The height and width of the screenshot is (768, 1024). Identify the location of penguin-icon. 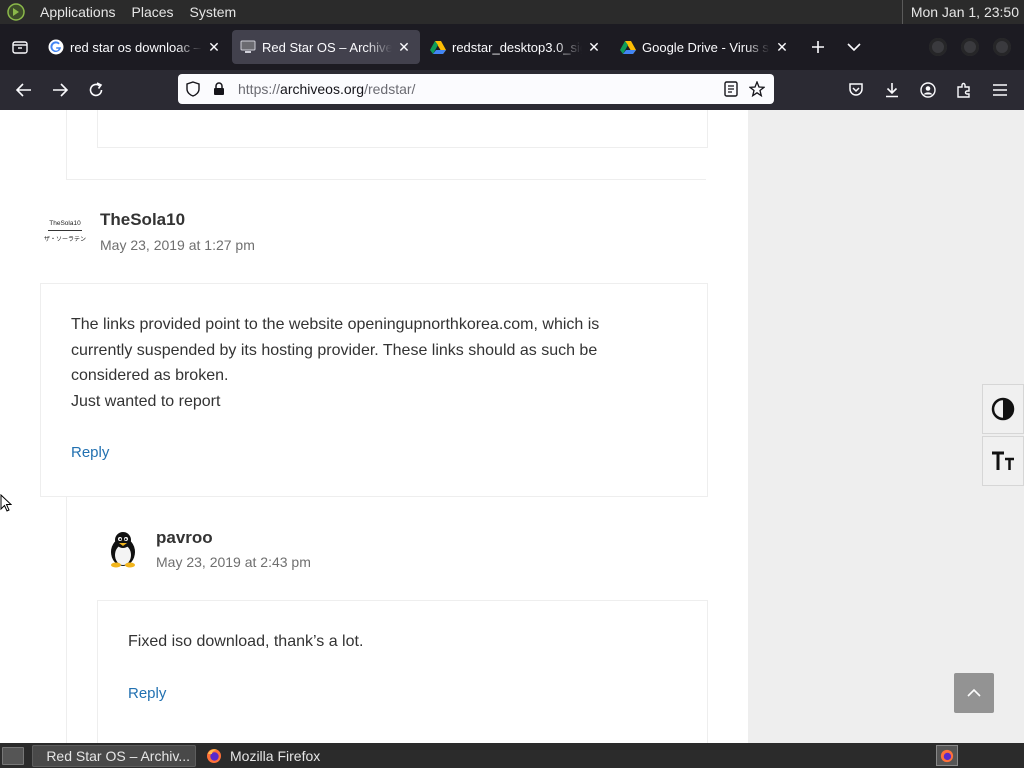
(123, 550).